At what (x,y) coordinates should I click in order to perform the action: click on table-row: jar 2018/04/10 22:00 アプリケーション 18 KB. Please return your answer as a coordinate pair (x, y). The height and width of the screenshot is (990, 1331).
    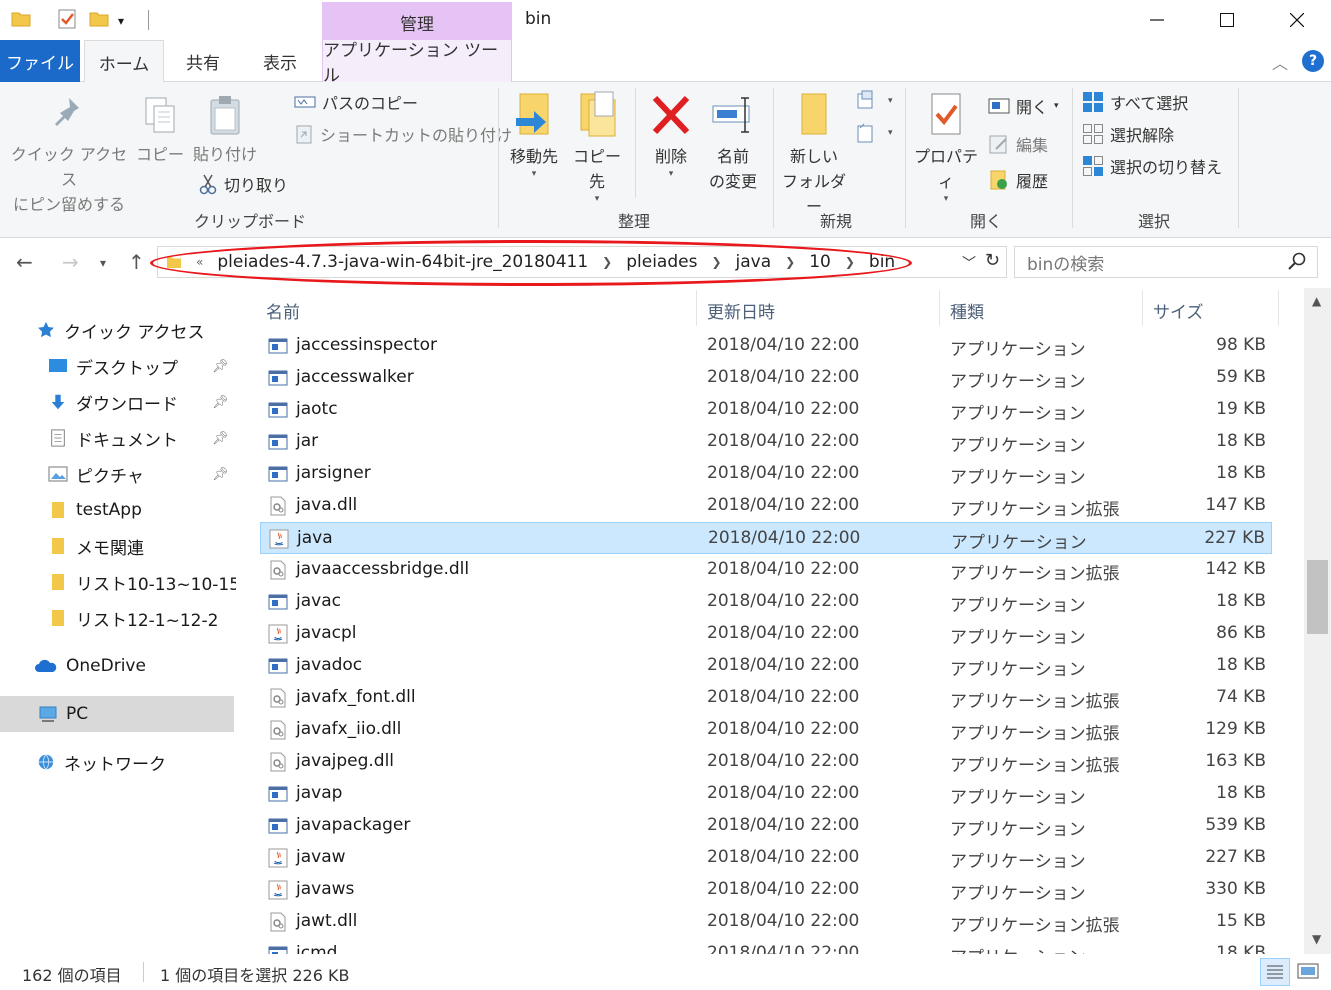
    Looking at the image, I should click on (766, 442).